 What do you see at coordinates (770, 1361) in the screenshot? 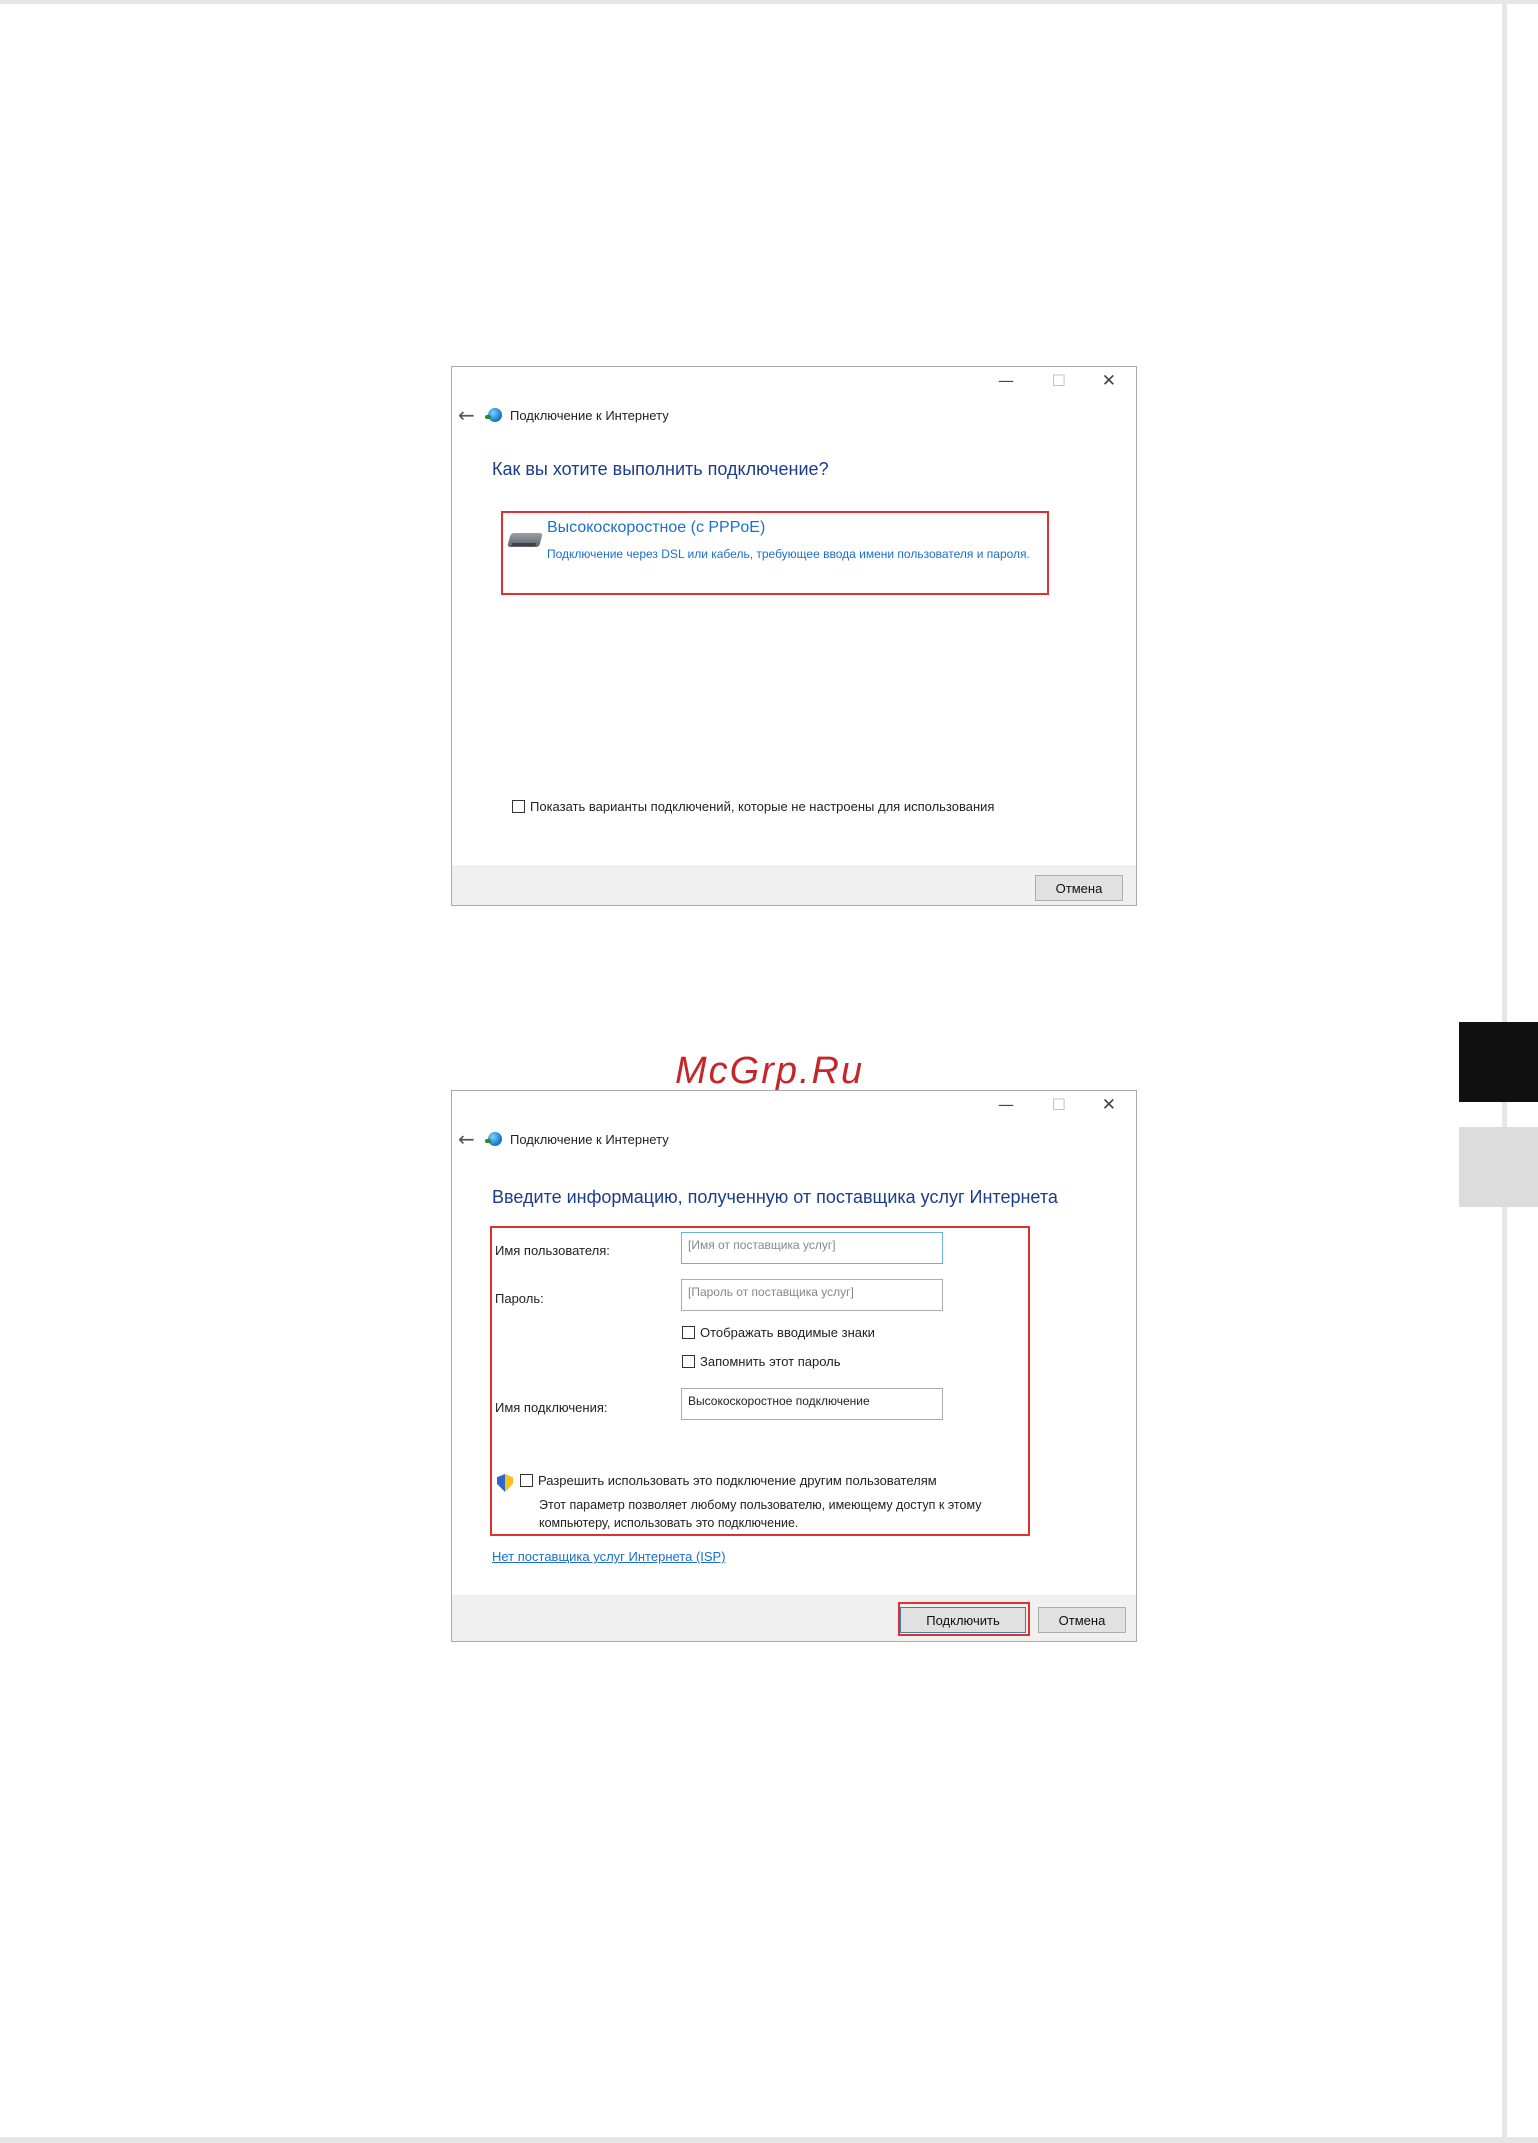
I see `remember-password-label: Запомнить этот пароль` at bounding box center [770, 1361].